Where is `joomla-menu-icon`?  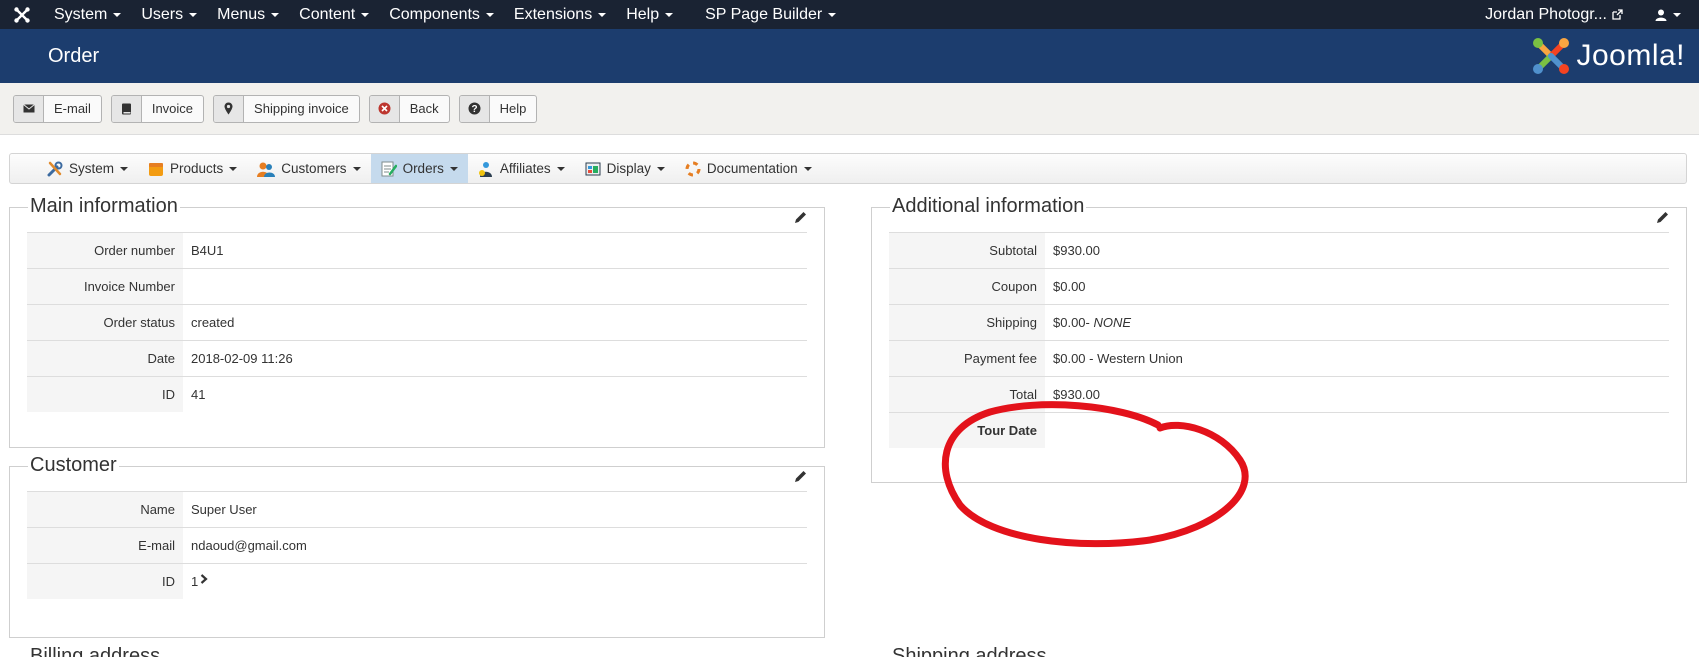
joomla-menu-icon is located at coordinates (22, 15).